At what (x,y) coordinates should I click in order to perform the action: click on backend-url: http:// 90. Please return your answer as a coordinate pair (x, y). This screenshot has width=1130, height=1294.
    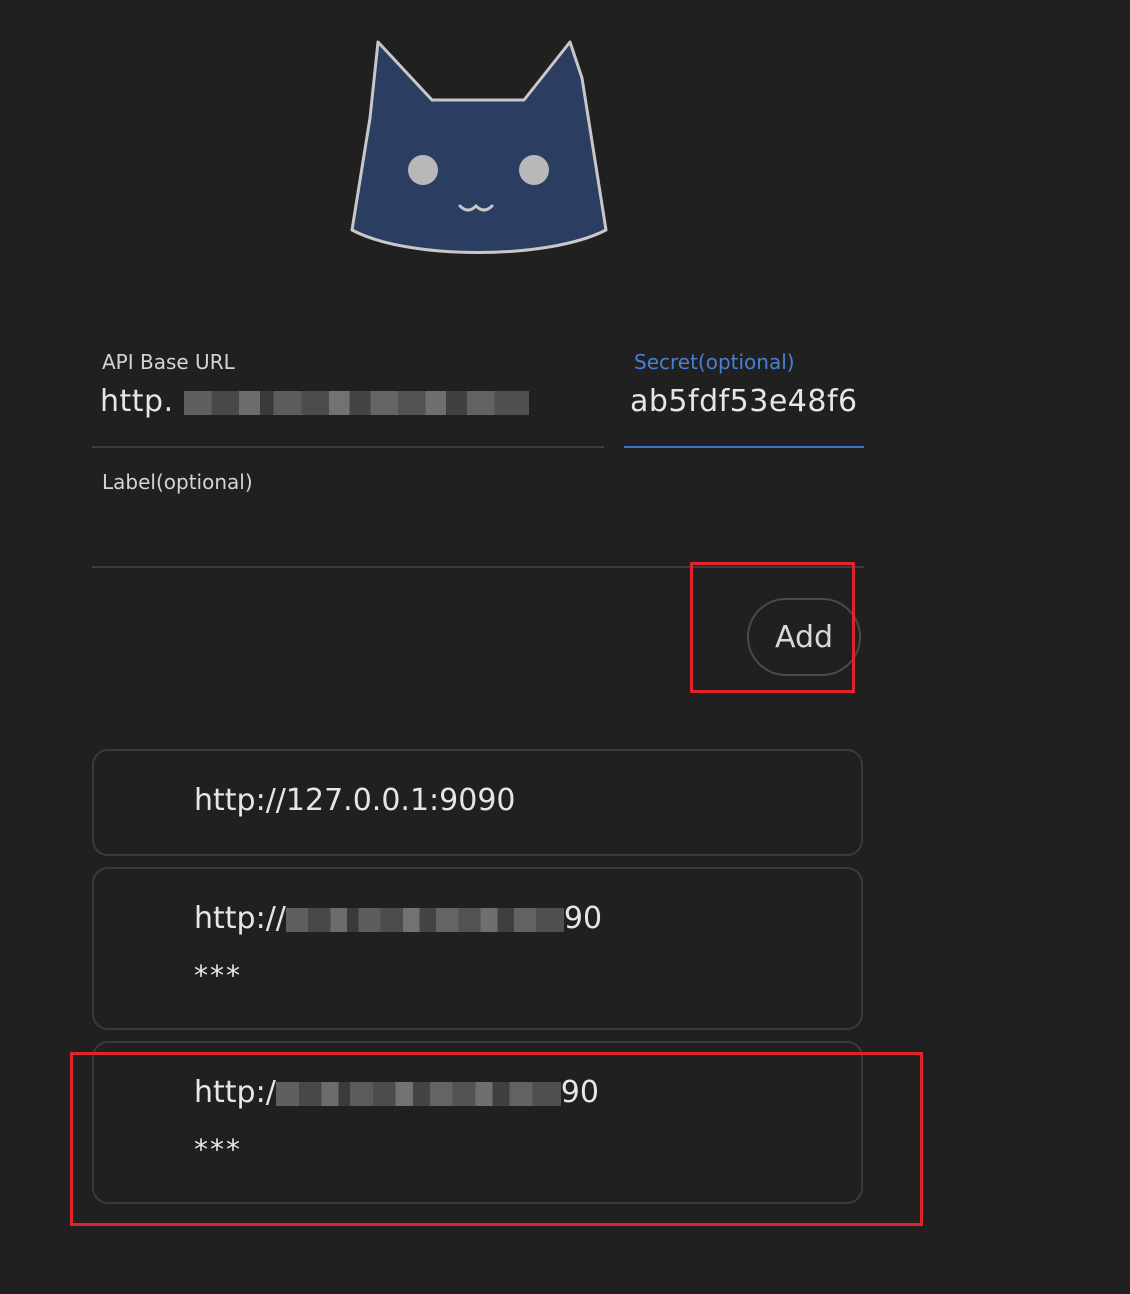
    Looking at the image, I should click on (398, 918).